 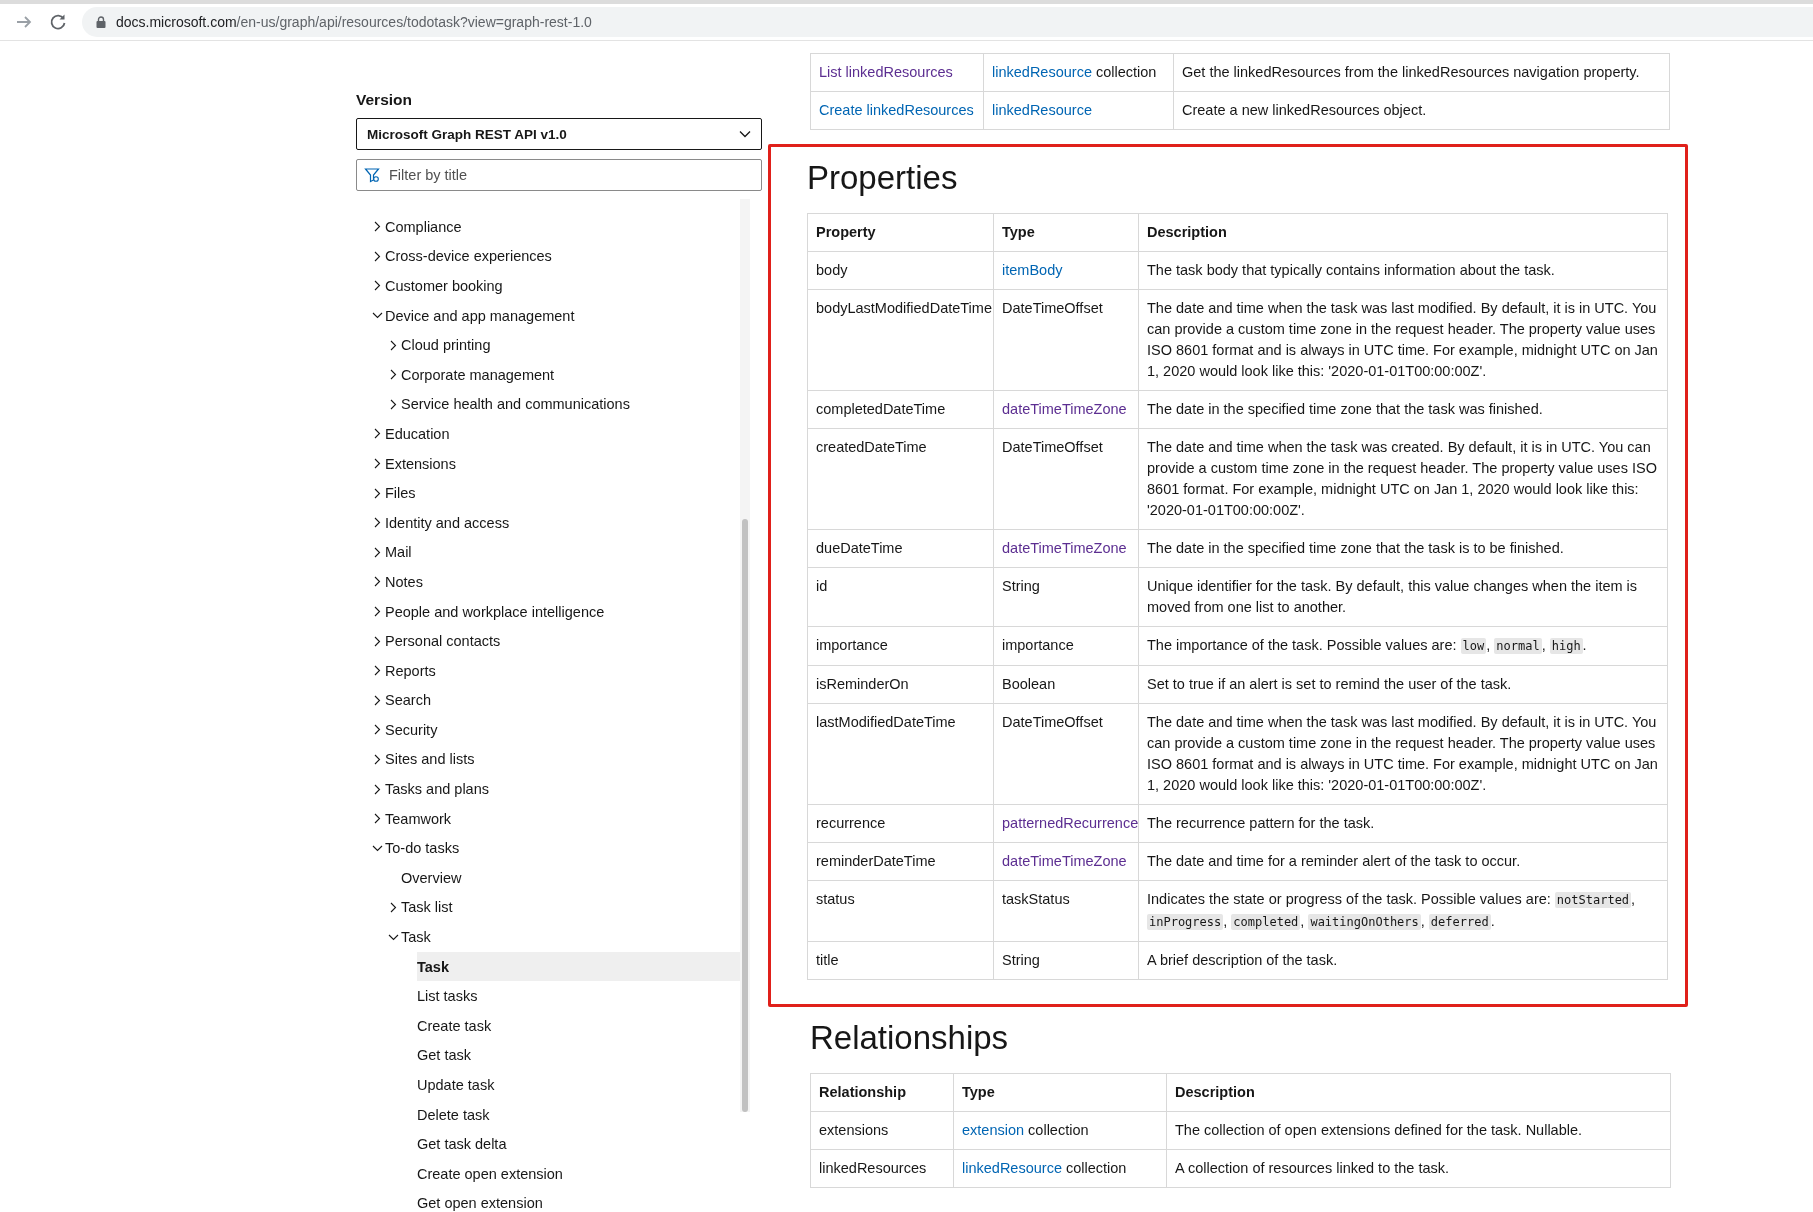 What do you see at coordinates (550, 611) in the screenshot?
I see `nav-item: People and workplace intelligence` at bounding box center [550, 611].